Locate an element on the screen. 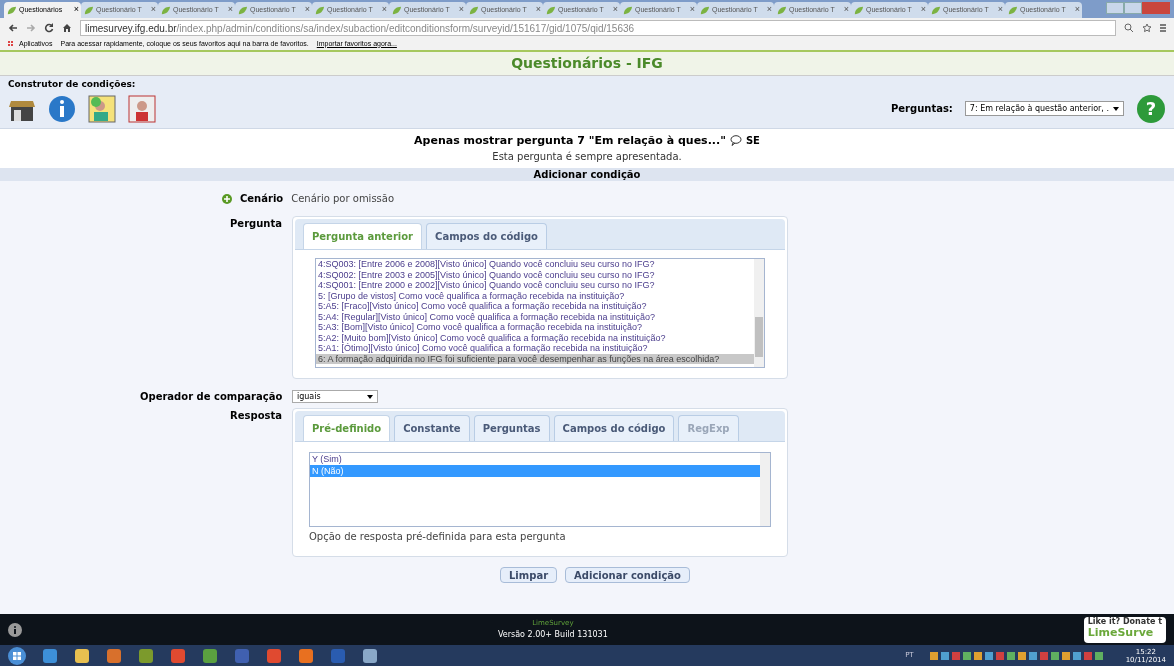 The width and height of the screenshot is (1174, 666). list-option: 5:A2: [Muito bom][Visto único] Como você qualifica a formação recebida na instituição? is located at coordinates (535, 337).